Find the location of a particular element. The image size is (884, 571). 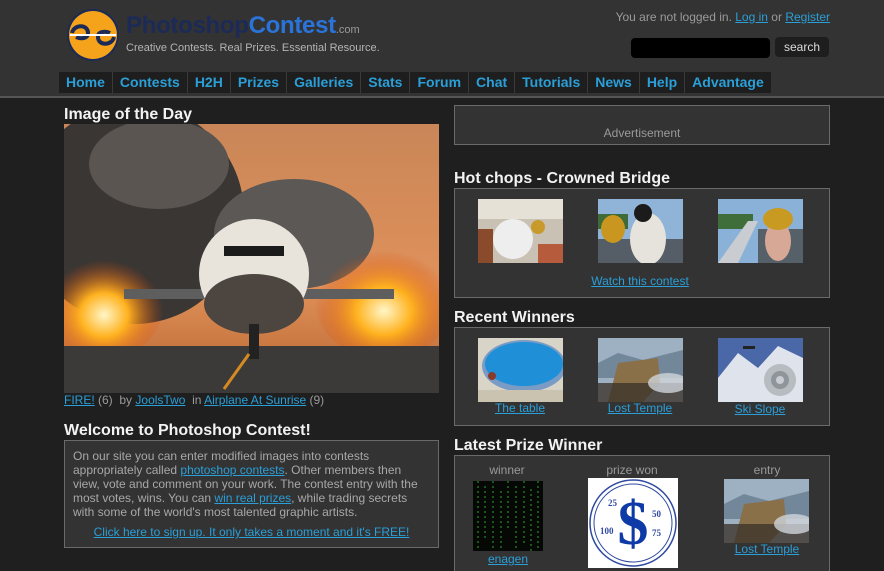

photoshop-contests-link: photoshop contests is located at coordinates (232, 470).